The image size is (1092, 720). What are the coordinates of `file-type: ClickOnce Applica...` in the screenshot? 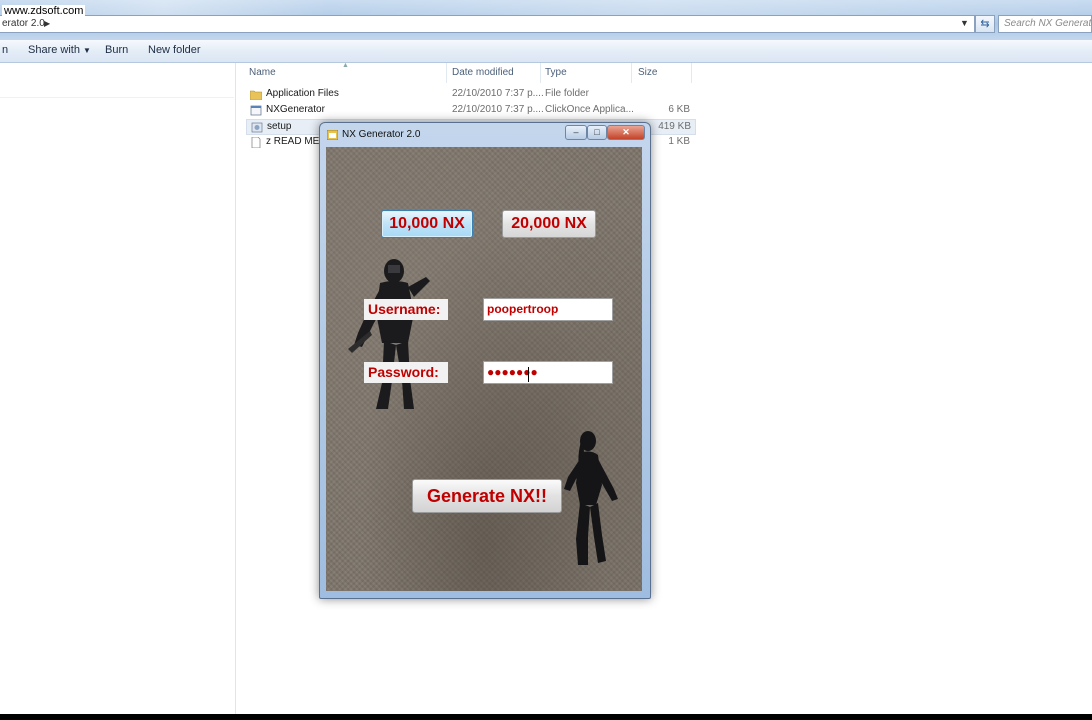 It's located at (589, 109).